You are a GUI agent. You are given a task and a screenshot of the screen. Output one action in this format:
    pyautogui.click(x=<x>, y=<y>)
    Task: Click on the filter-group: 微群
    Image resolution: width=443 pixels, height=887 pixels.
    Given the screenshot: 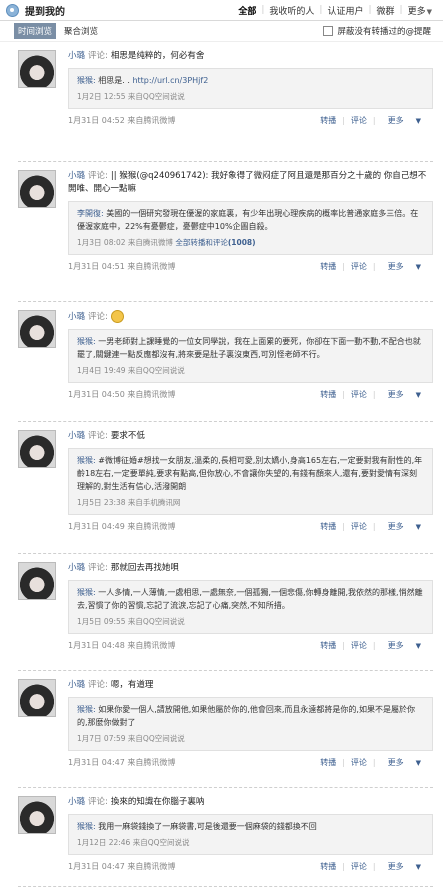 What is the action you would take?
    pyautogui.click(x=386, y=10)
    